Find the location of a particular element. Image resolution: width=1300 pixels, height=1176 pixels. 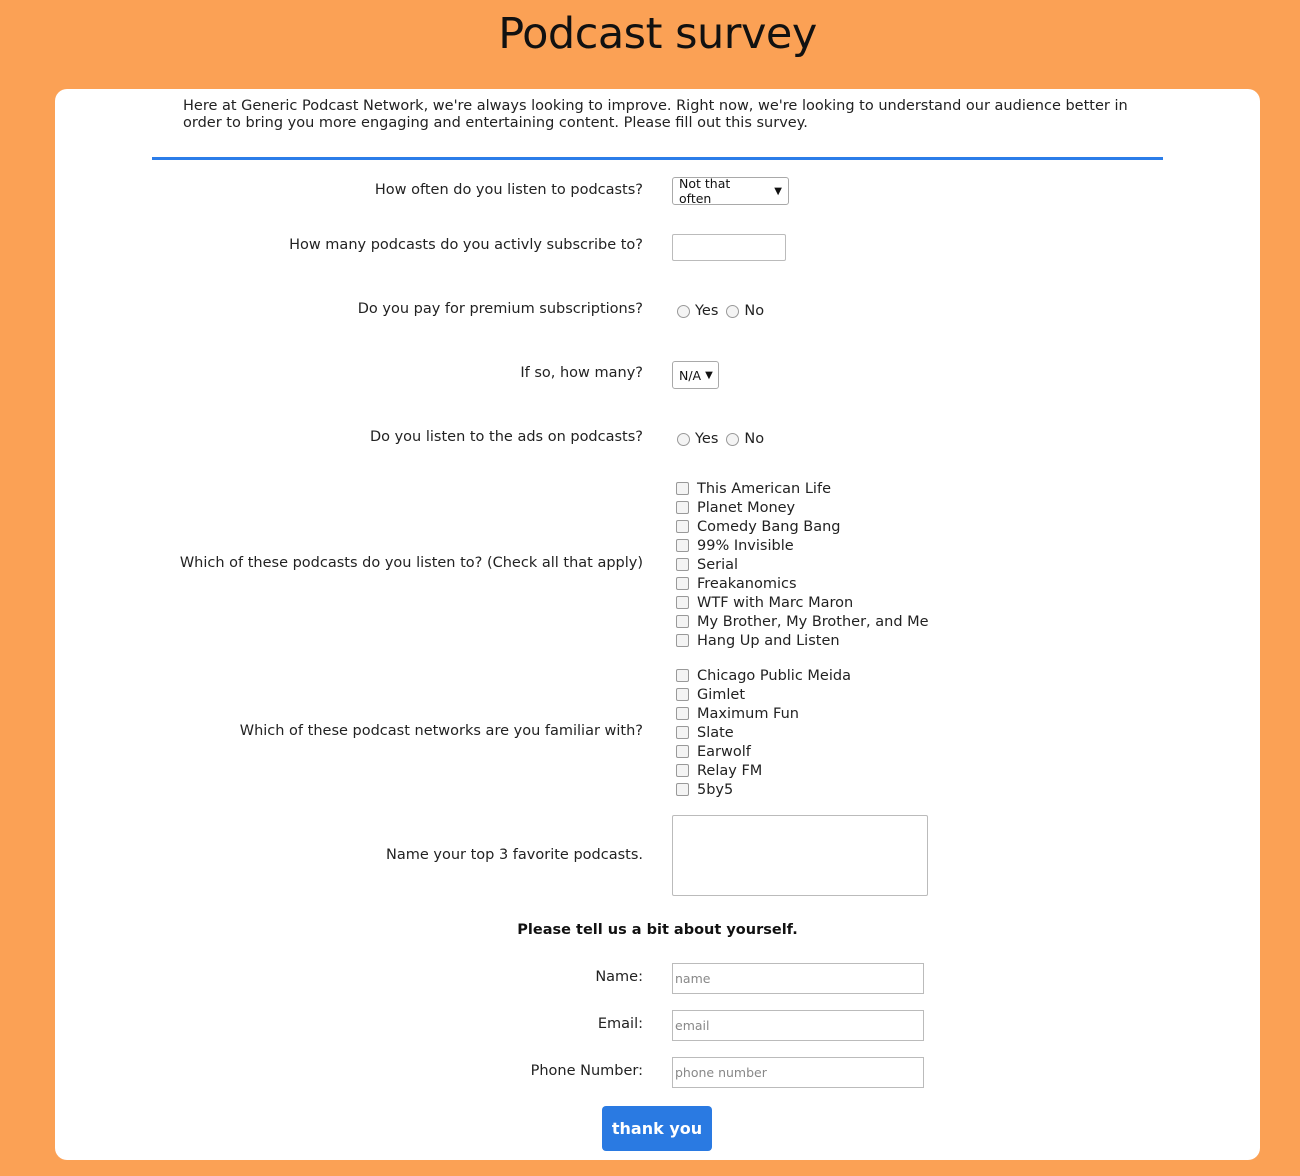

ads-yes-option: Yes is located at coordinates (697, 439).